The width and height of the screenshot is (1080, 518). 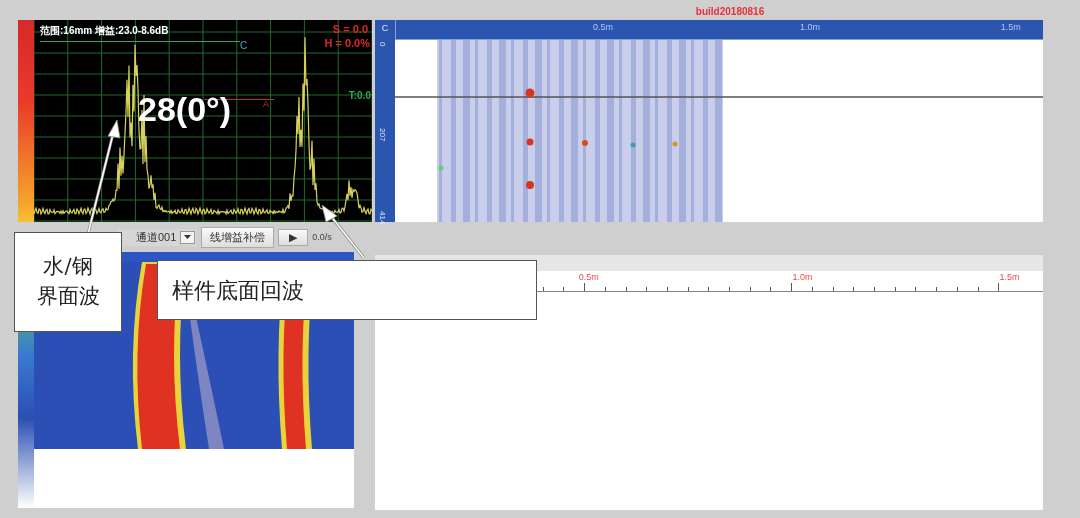 What do you see at coordinates (238, 237) in the screenshot?
I see `gain-button: 线增益补偿` at bounding box center [238, 237].